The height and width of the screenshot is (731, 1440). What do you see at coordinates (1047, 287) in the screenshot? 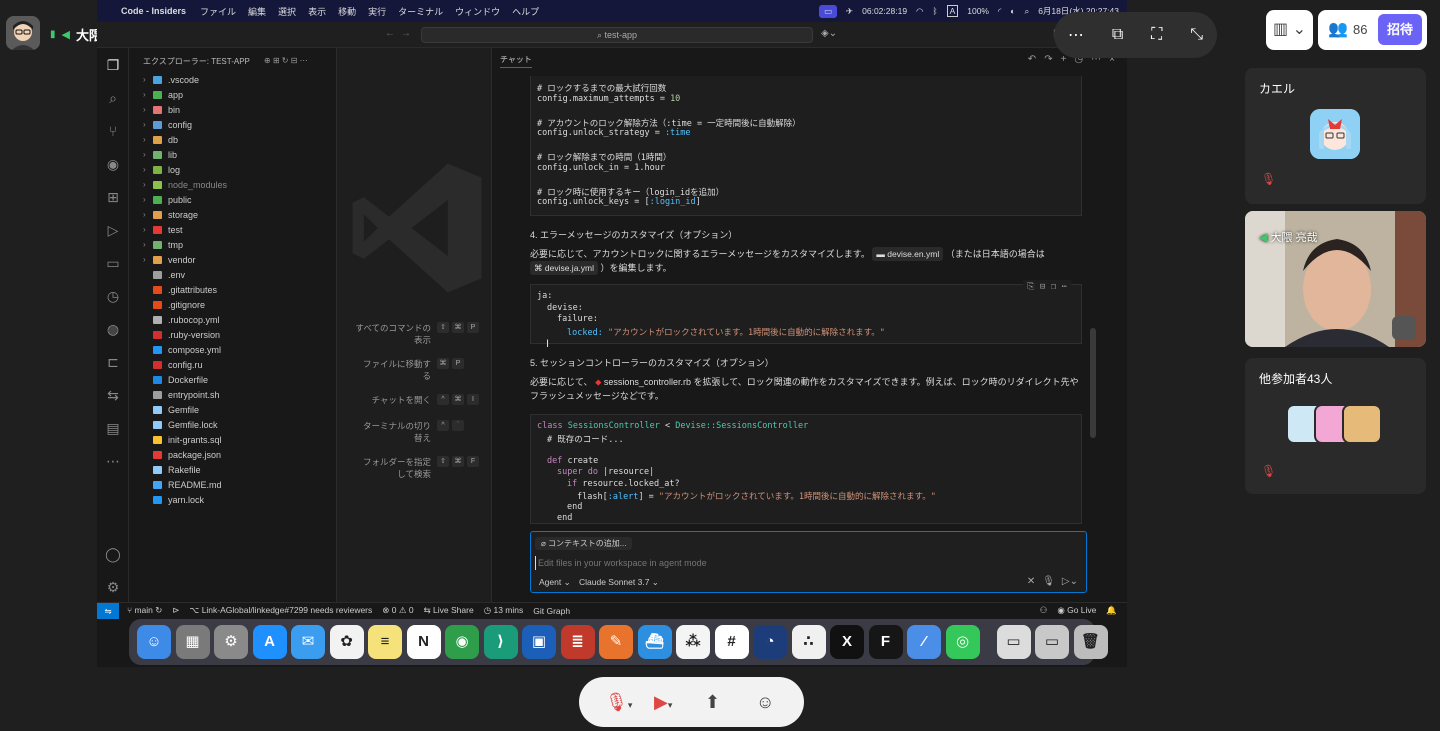
I see `code-block-actions: ⎘ ⊟ ❐ ⋯` at bounding box center [1047, 287].